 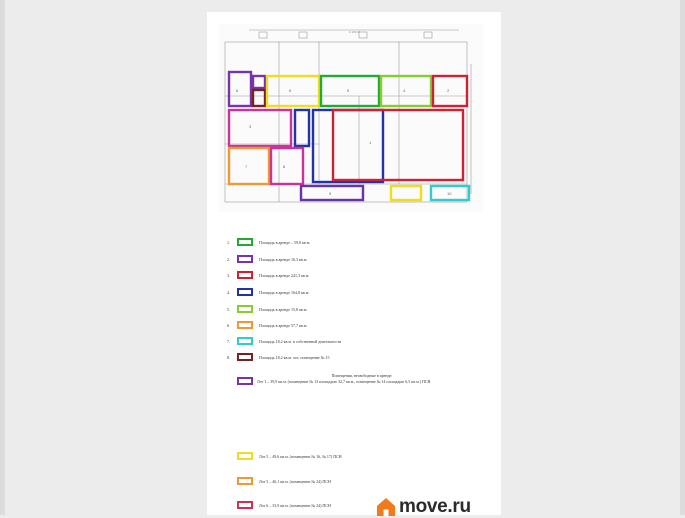 What do you see at coordinates (268, 275) in the screenshot?
I see `legend-item: 3. Площадь в аренде 241,3 кв.м.` at bounding box center [268, 275].